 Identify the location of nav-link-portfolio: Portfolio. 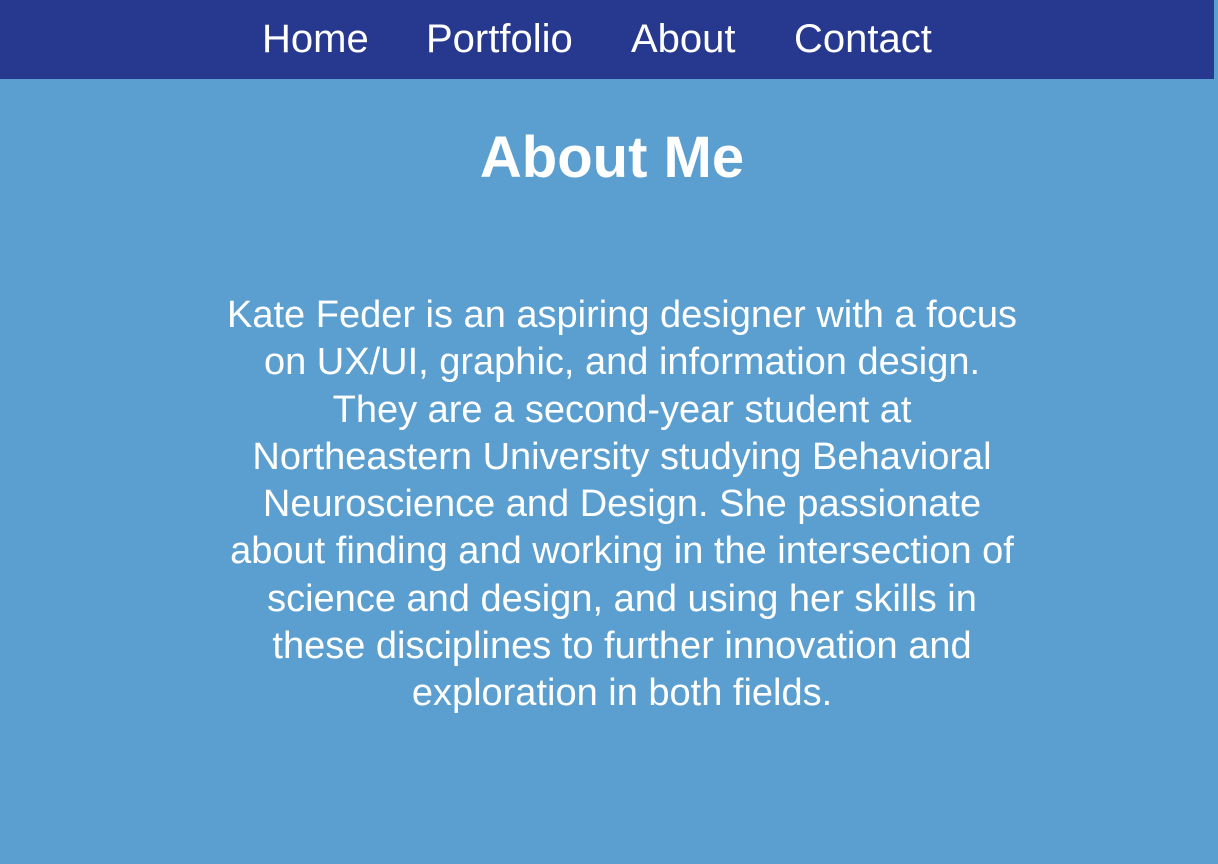
(499, 39).